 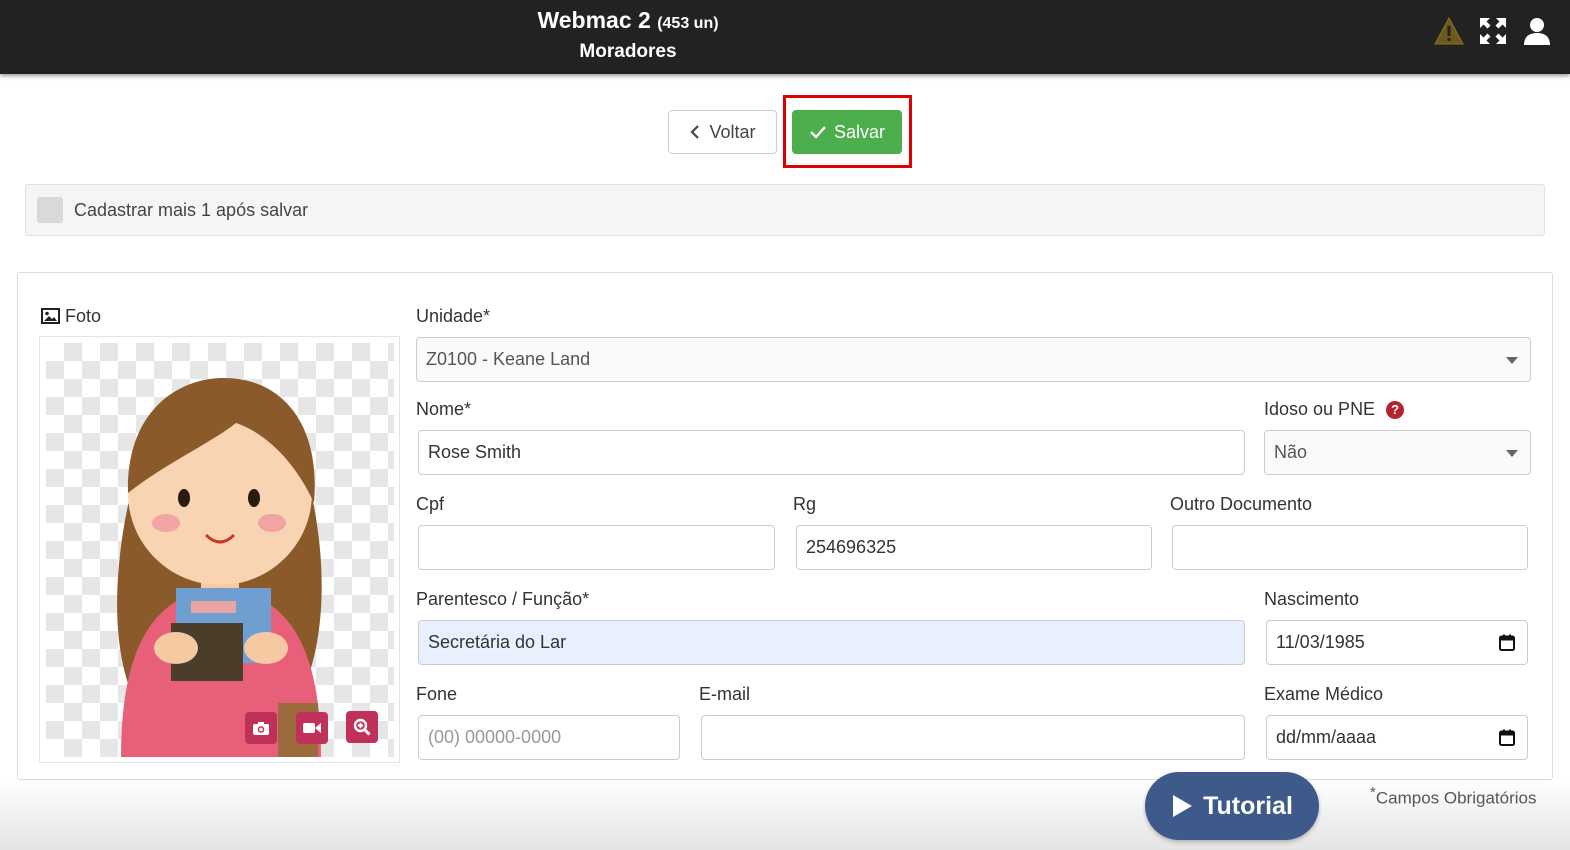 I want to click on parentesco-input: Secretária do Lar, so click(x=831, y=642).